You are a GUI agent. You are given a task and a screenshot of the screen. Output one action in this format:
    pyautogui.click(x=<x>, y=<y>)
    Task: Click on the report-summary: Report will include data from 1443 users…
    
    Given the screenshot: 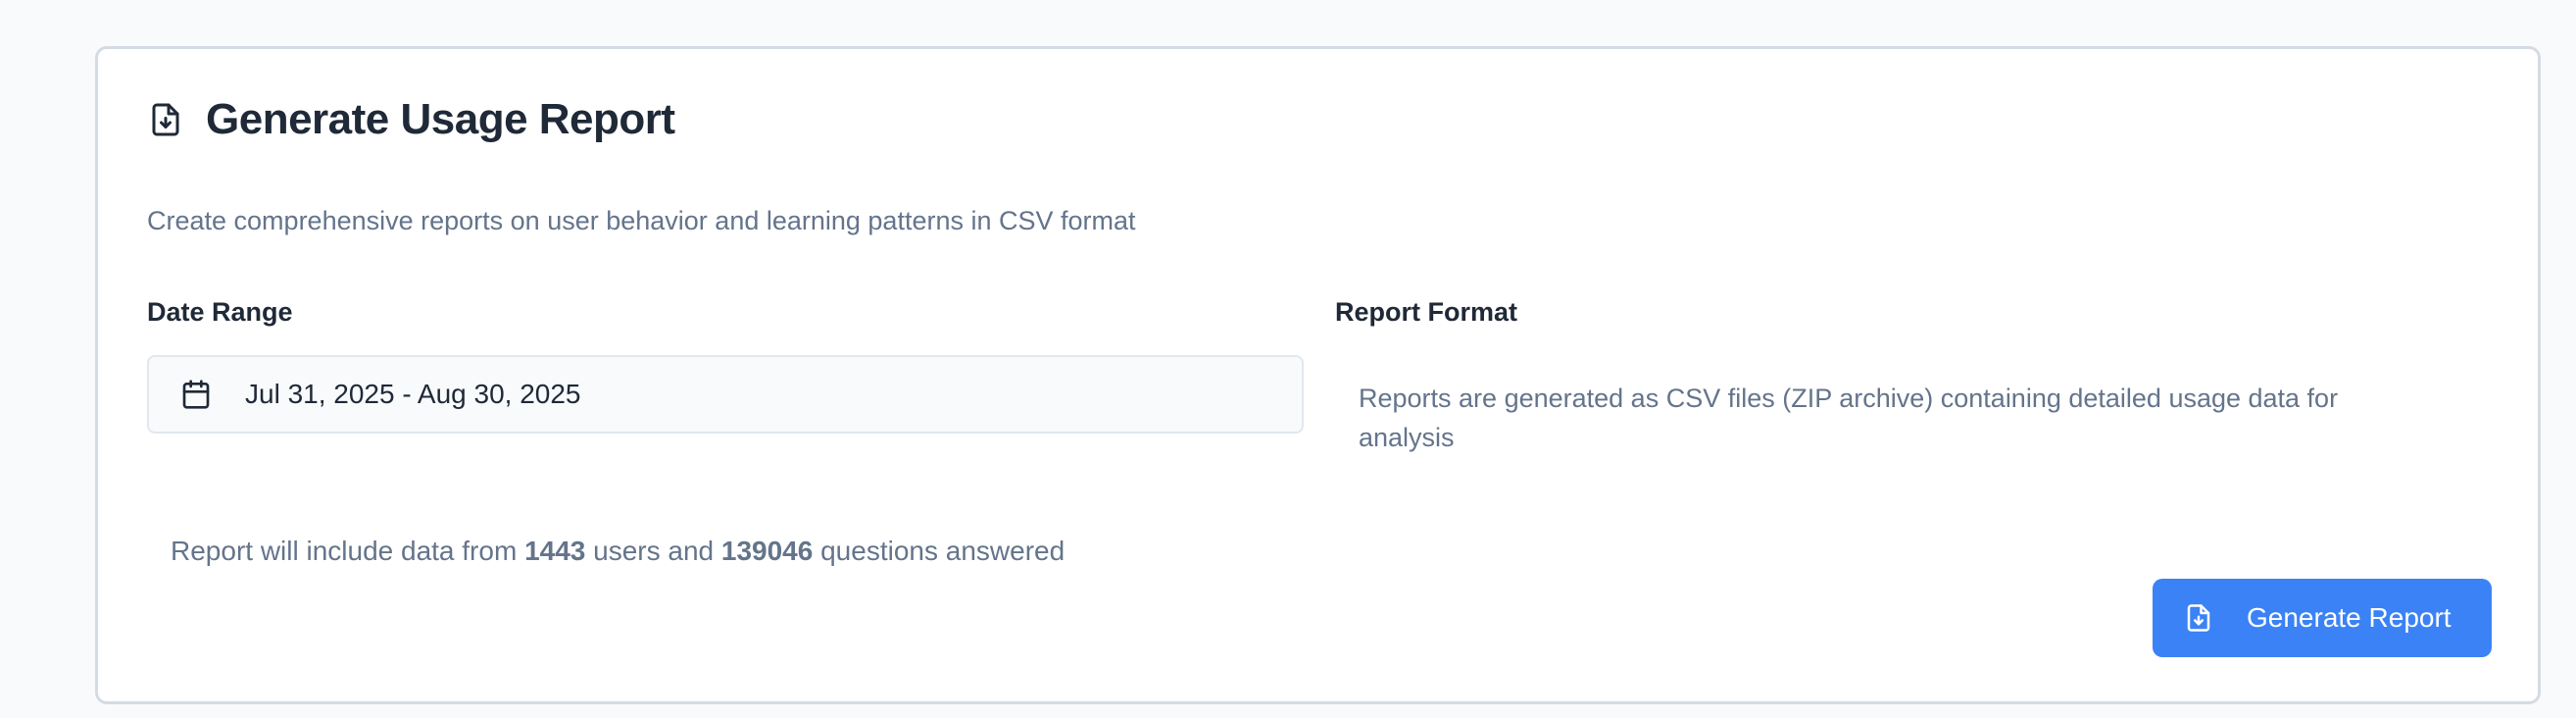 What is the action you would take?
    pyautogui.click(x=618, y=551)
    